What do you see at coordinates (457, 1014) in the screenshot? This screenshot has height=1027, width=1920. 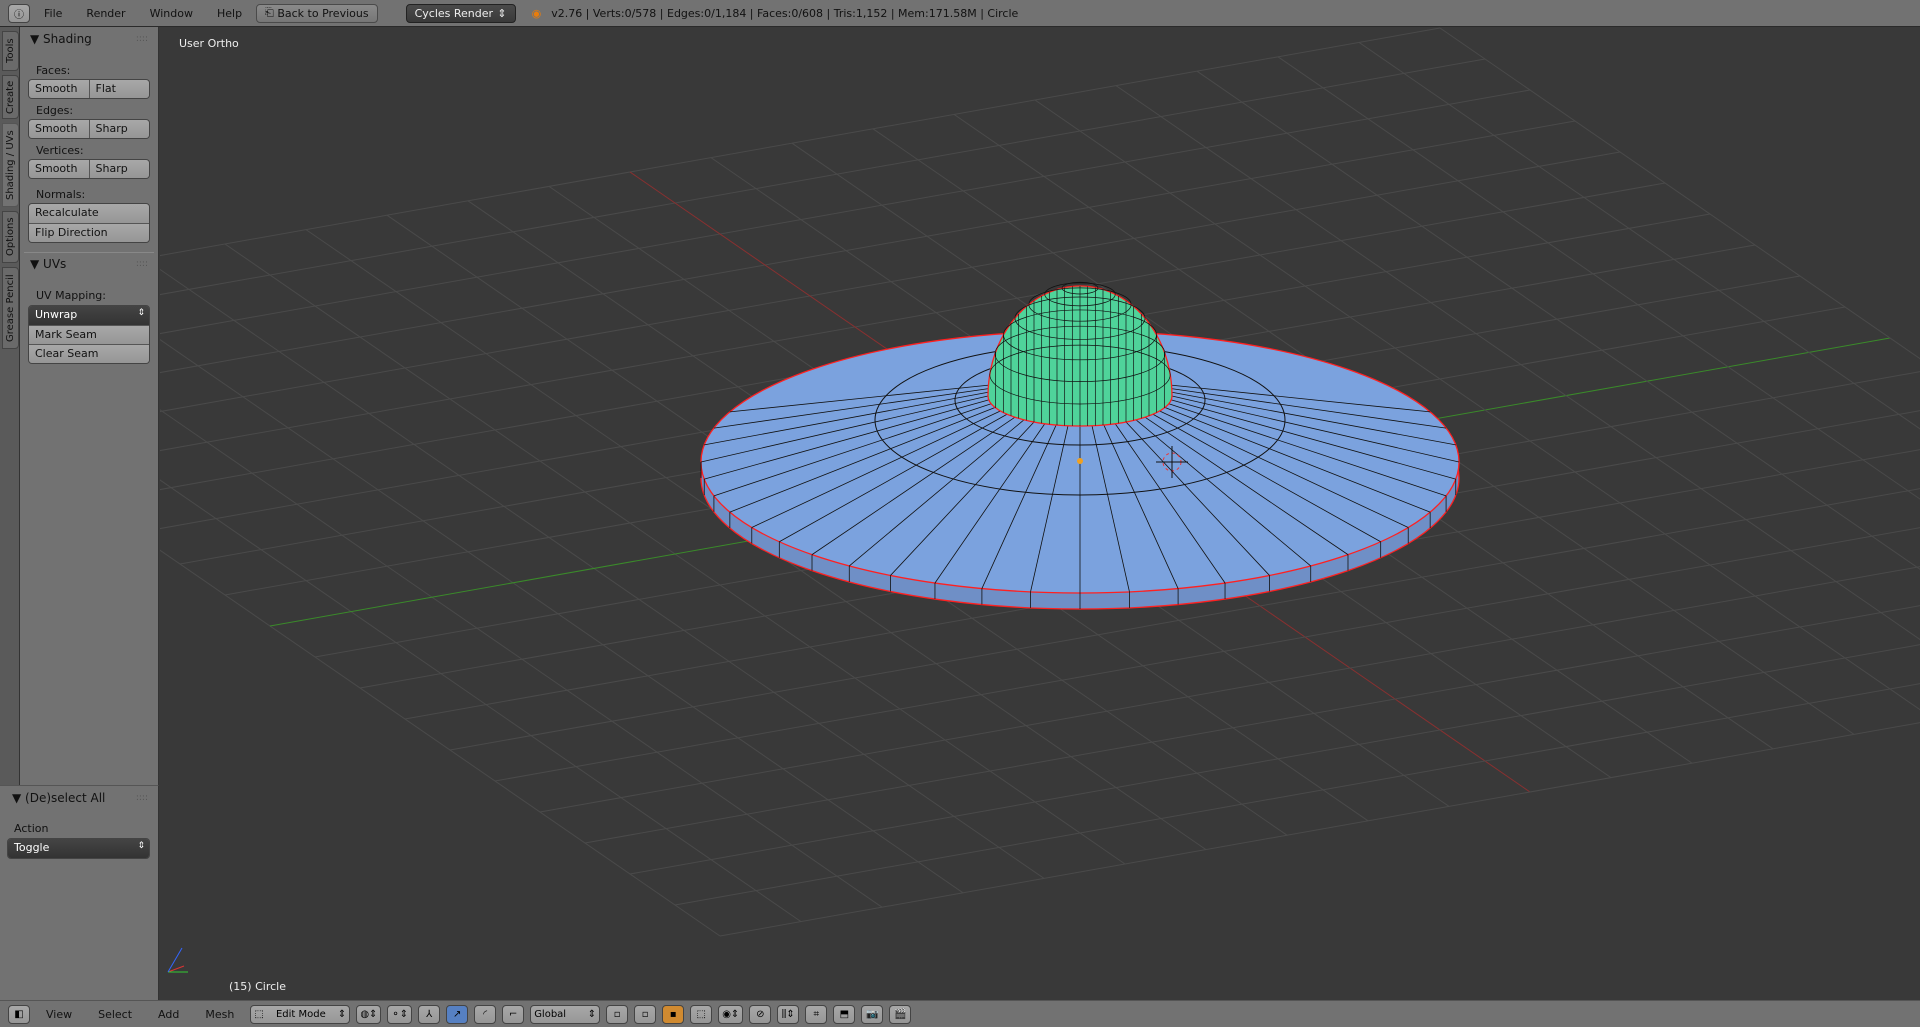 I see `translate-manipulator-icon: ↗` at bounding box center [457, 1014].